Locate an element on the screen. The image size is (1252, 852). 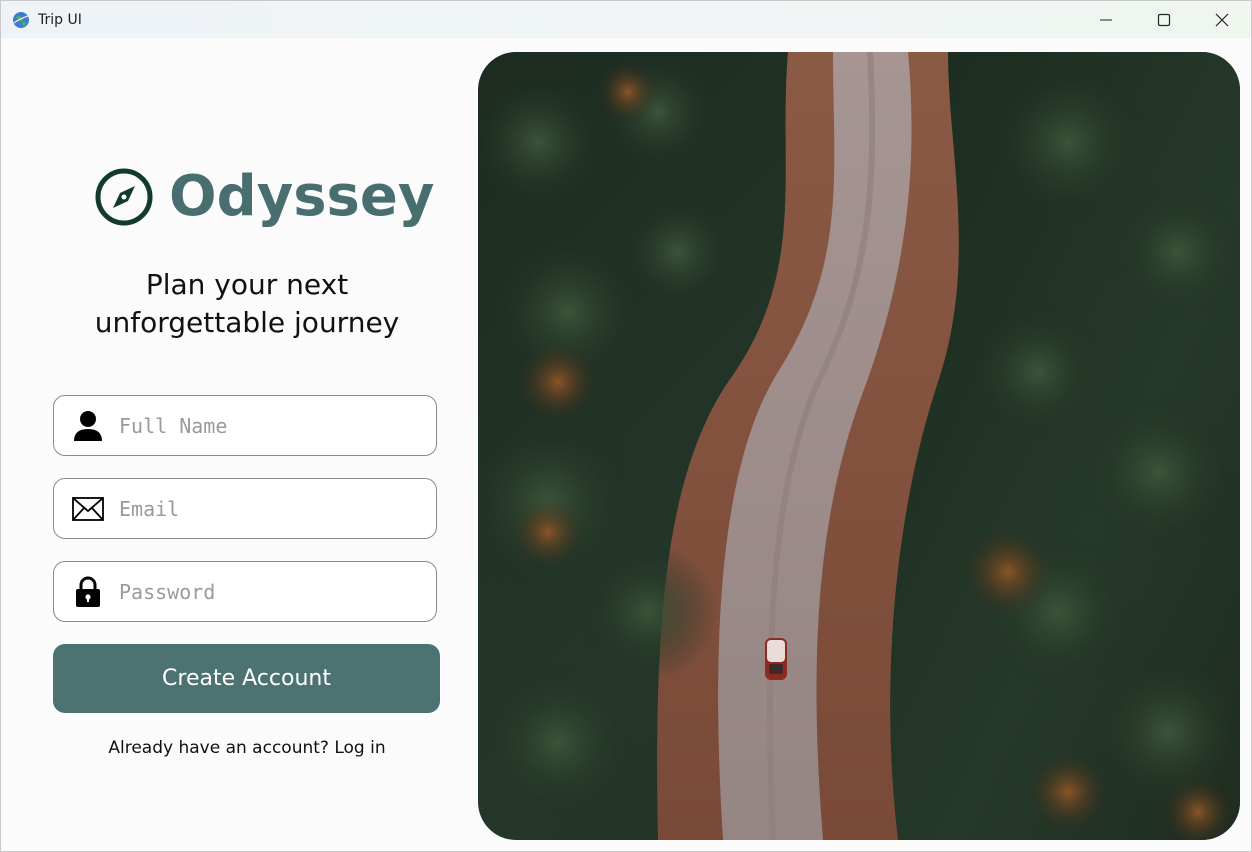
minimize-button is located at coordinates (1106, 19).